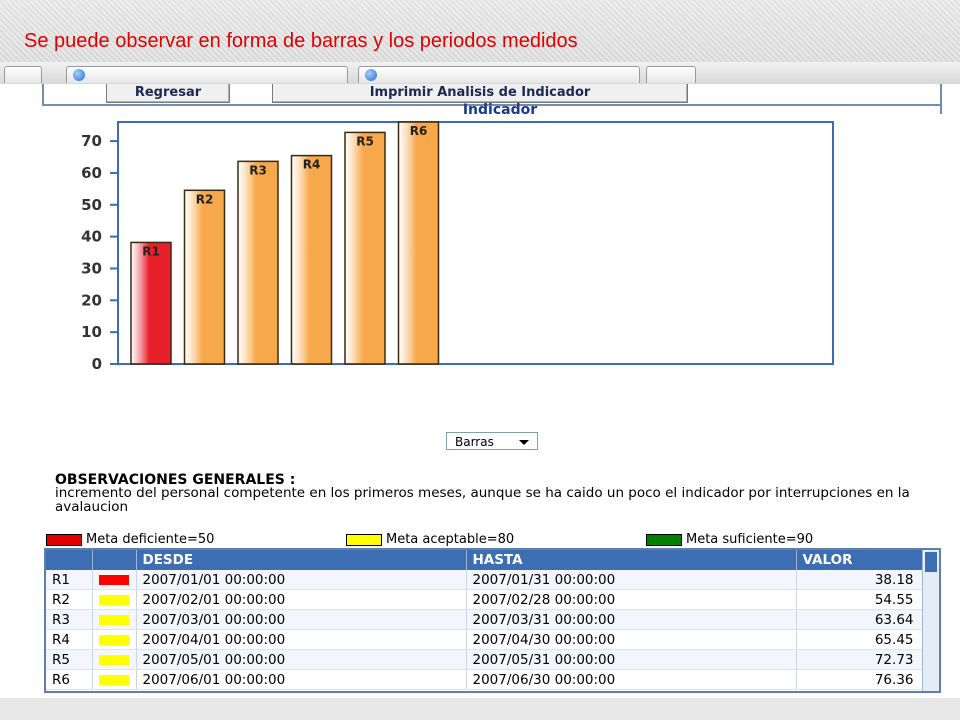  What do you see at coordinates (931, 562) in the screenshot?
I see `scrollbar-thumb` at bounding box center [931, 562].